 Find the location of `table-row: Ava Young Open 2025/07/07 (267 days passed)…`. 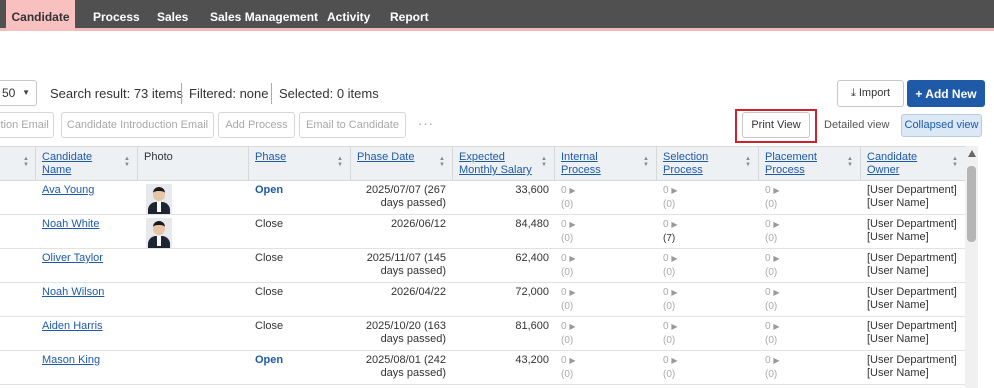

table-row: Ava Young Open 2025/07/07 (267 days passed)… is located at coordinates (482, 198).